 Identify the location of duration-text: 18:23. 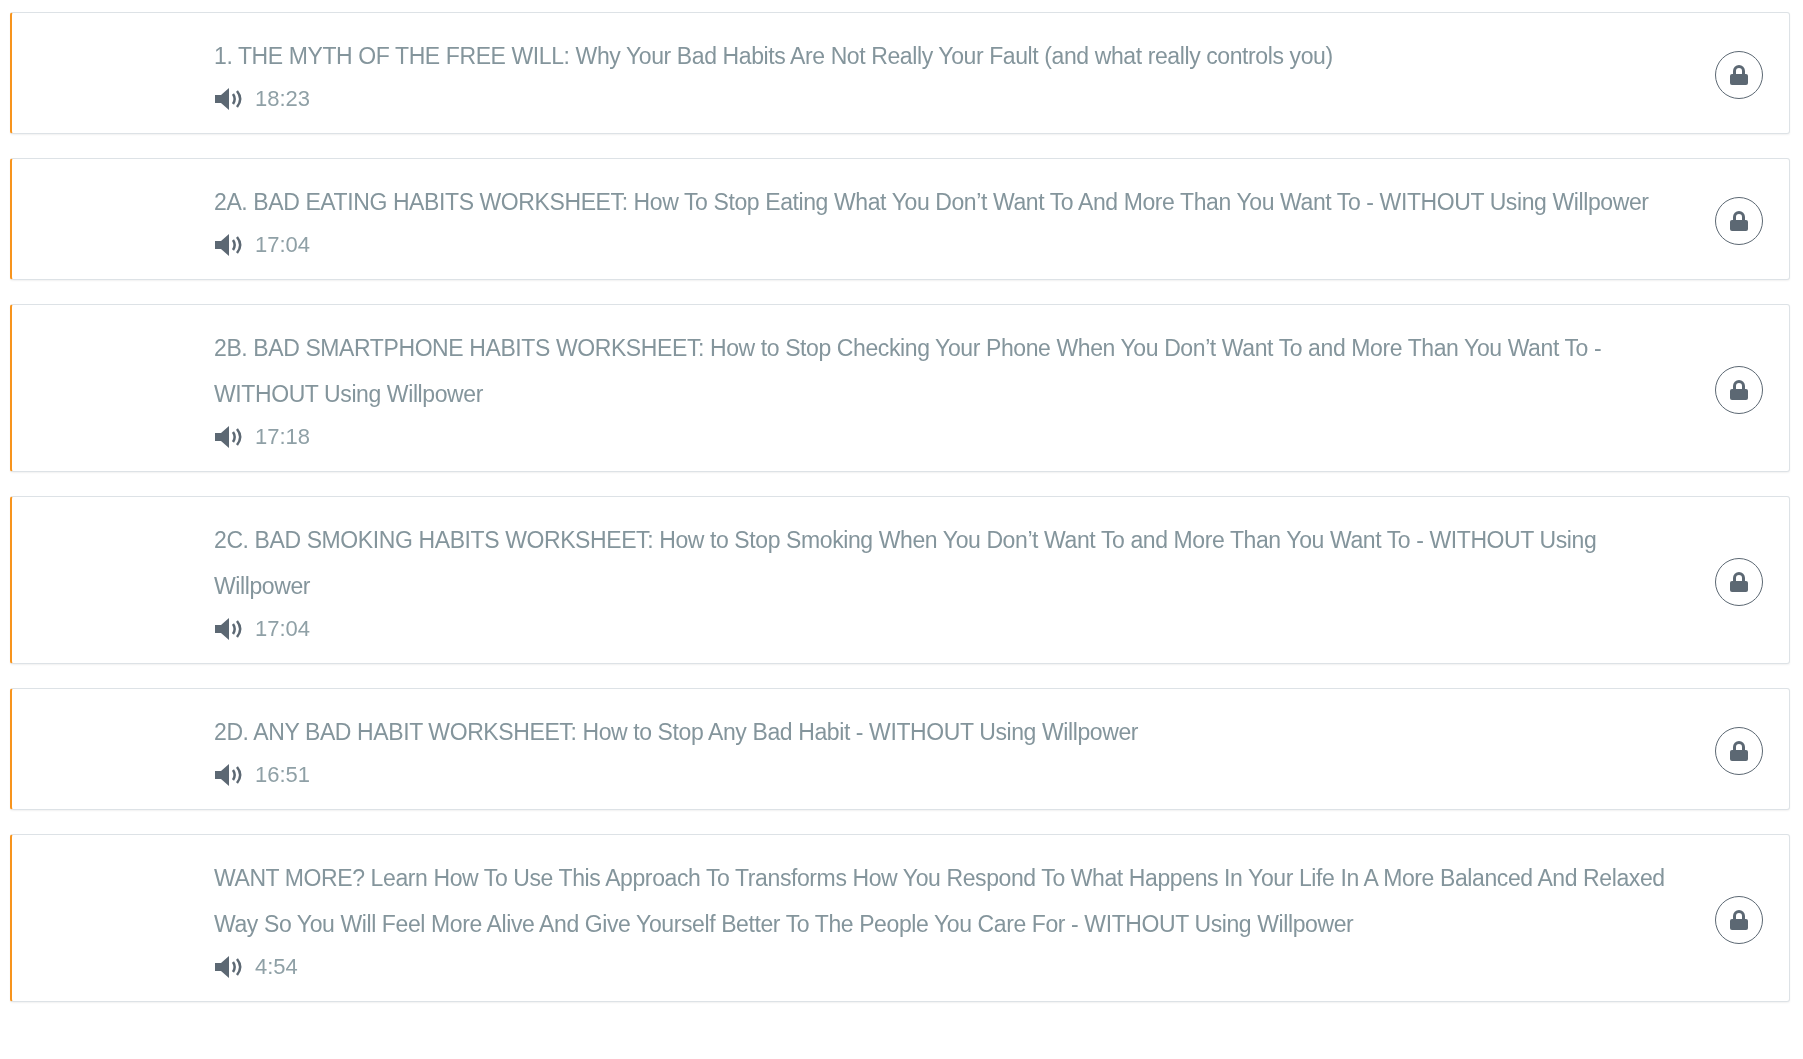
(283, 99).